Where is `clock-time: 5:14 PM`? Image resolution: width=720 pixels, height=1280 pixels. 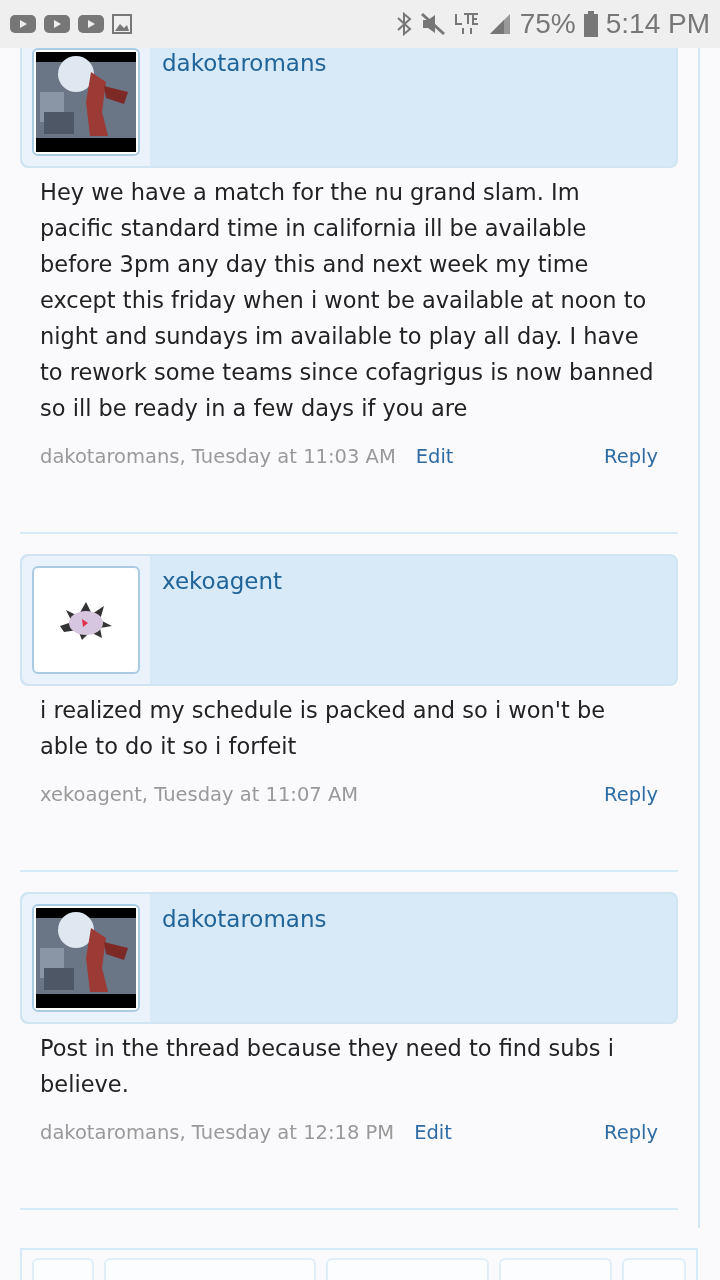 clock-time: 5:14 PM is located at coordinates (657, 24).